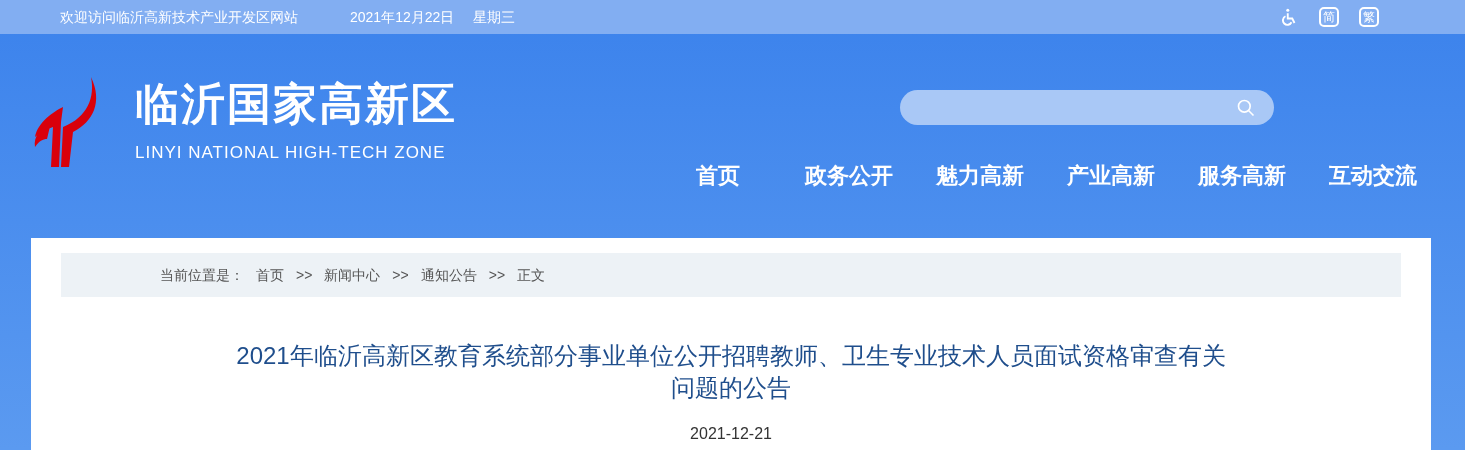  What do you see at coordinates (731, 372) in the screenshot?
I see `article-title: 2021年临沂高新区教育系统部分事业单位公开招聘教师、卫生专业技术人员面试资格审查有关问题的公告` at bounding box center [731, 372].